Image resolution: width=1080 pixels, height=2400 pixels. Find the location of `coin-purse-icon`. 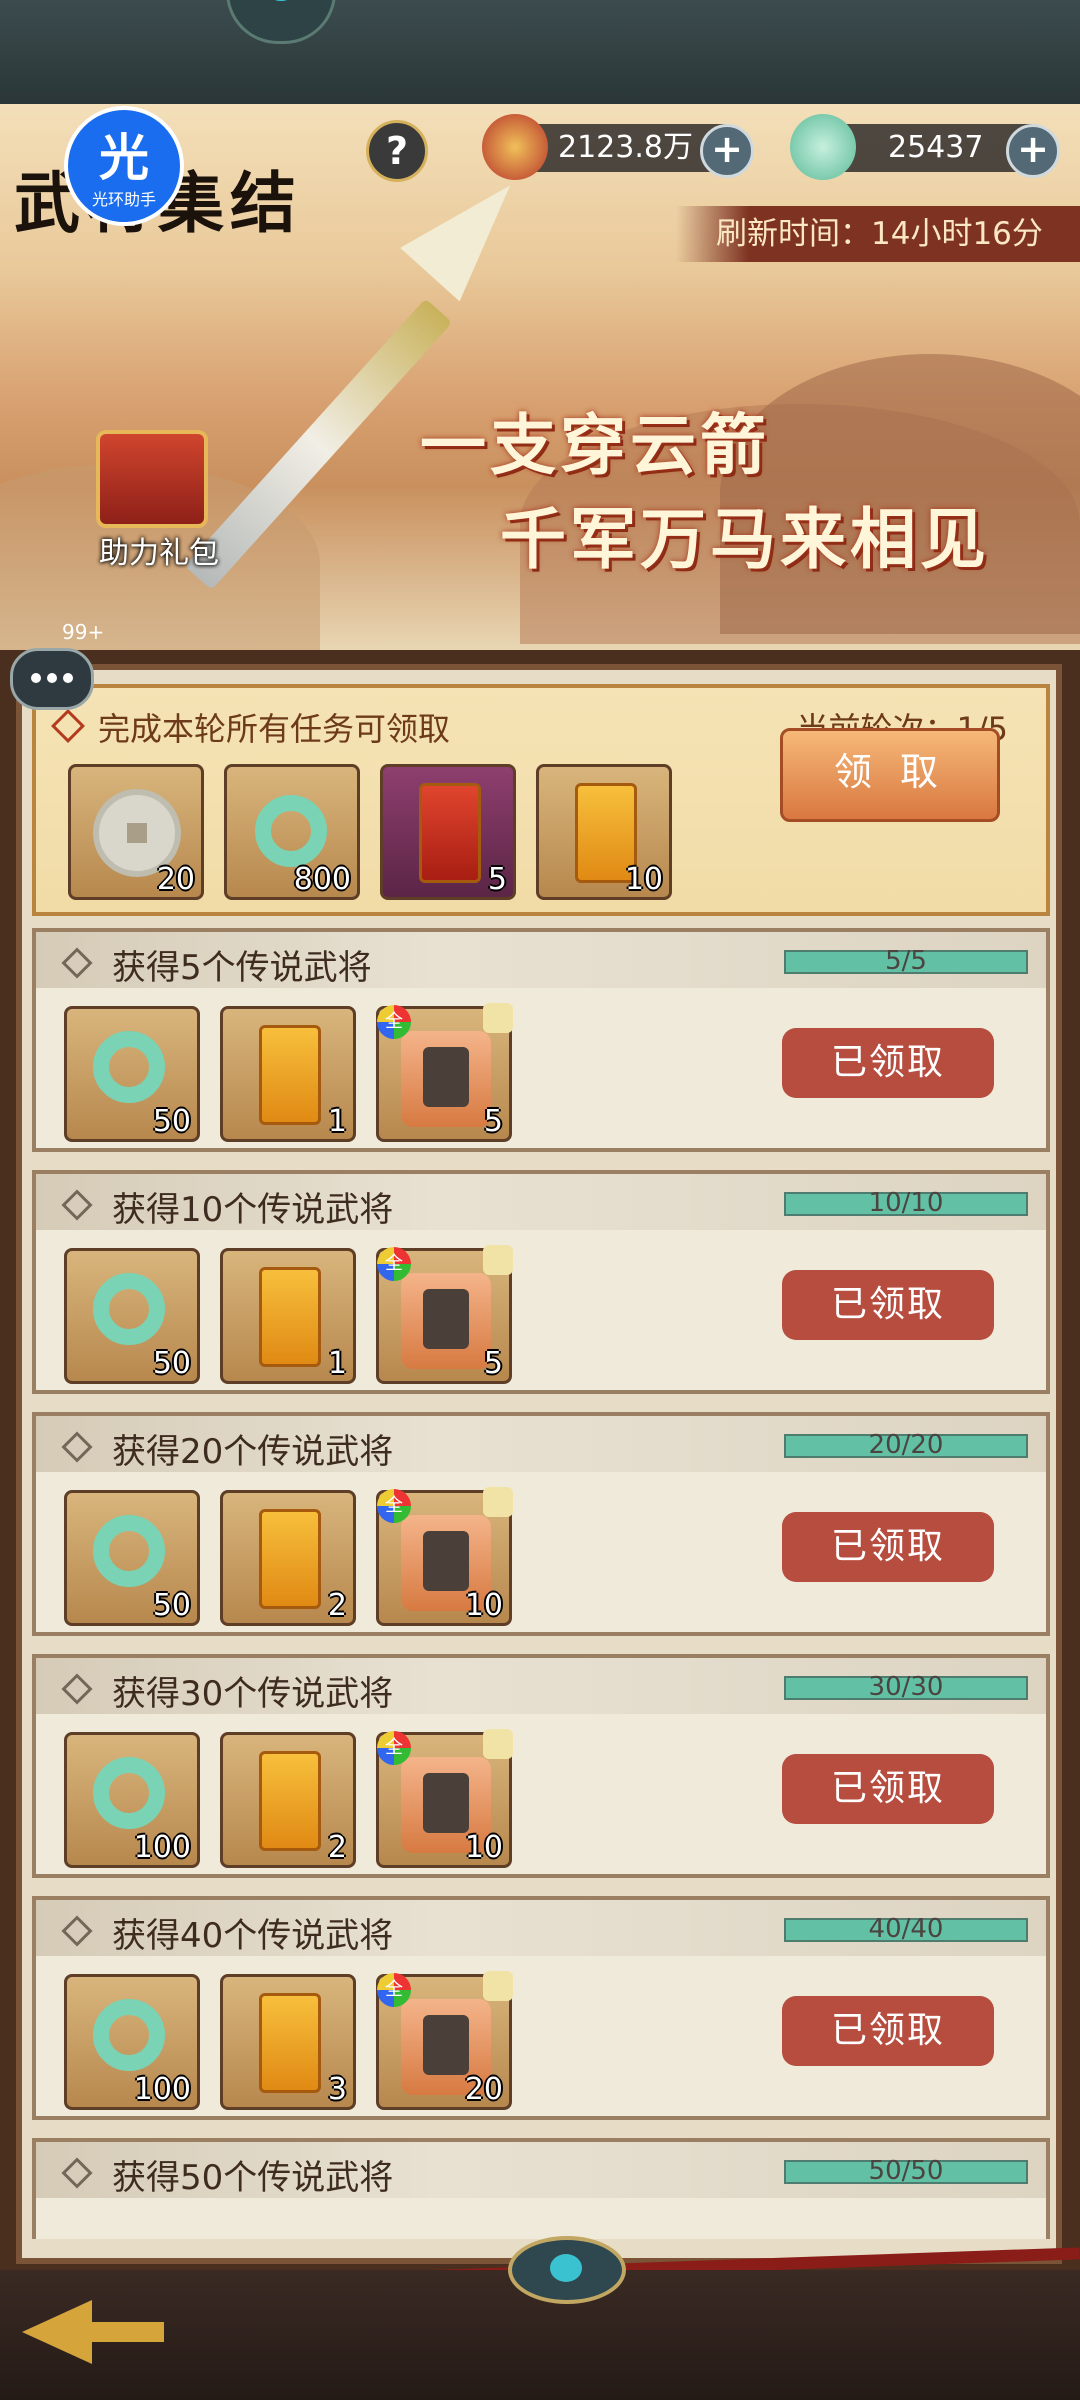

coin-purse-icon is located at coordinates (515, 147).